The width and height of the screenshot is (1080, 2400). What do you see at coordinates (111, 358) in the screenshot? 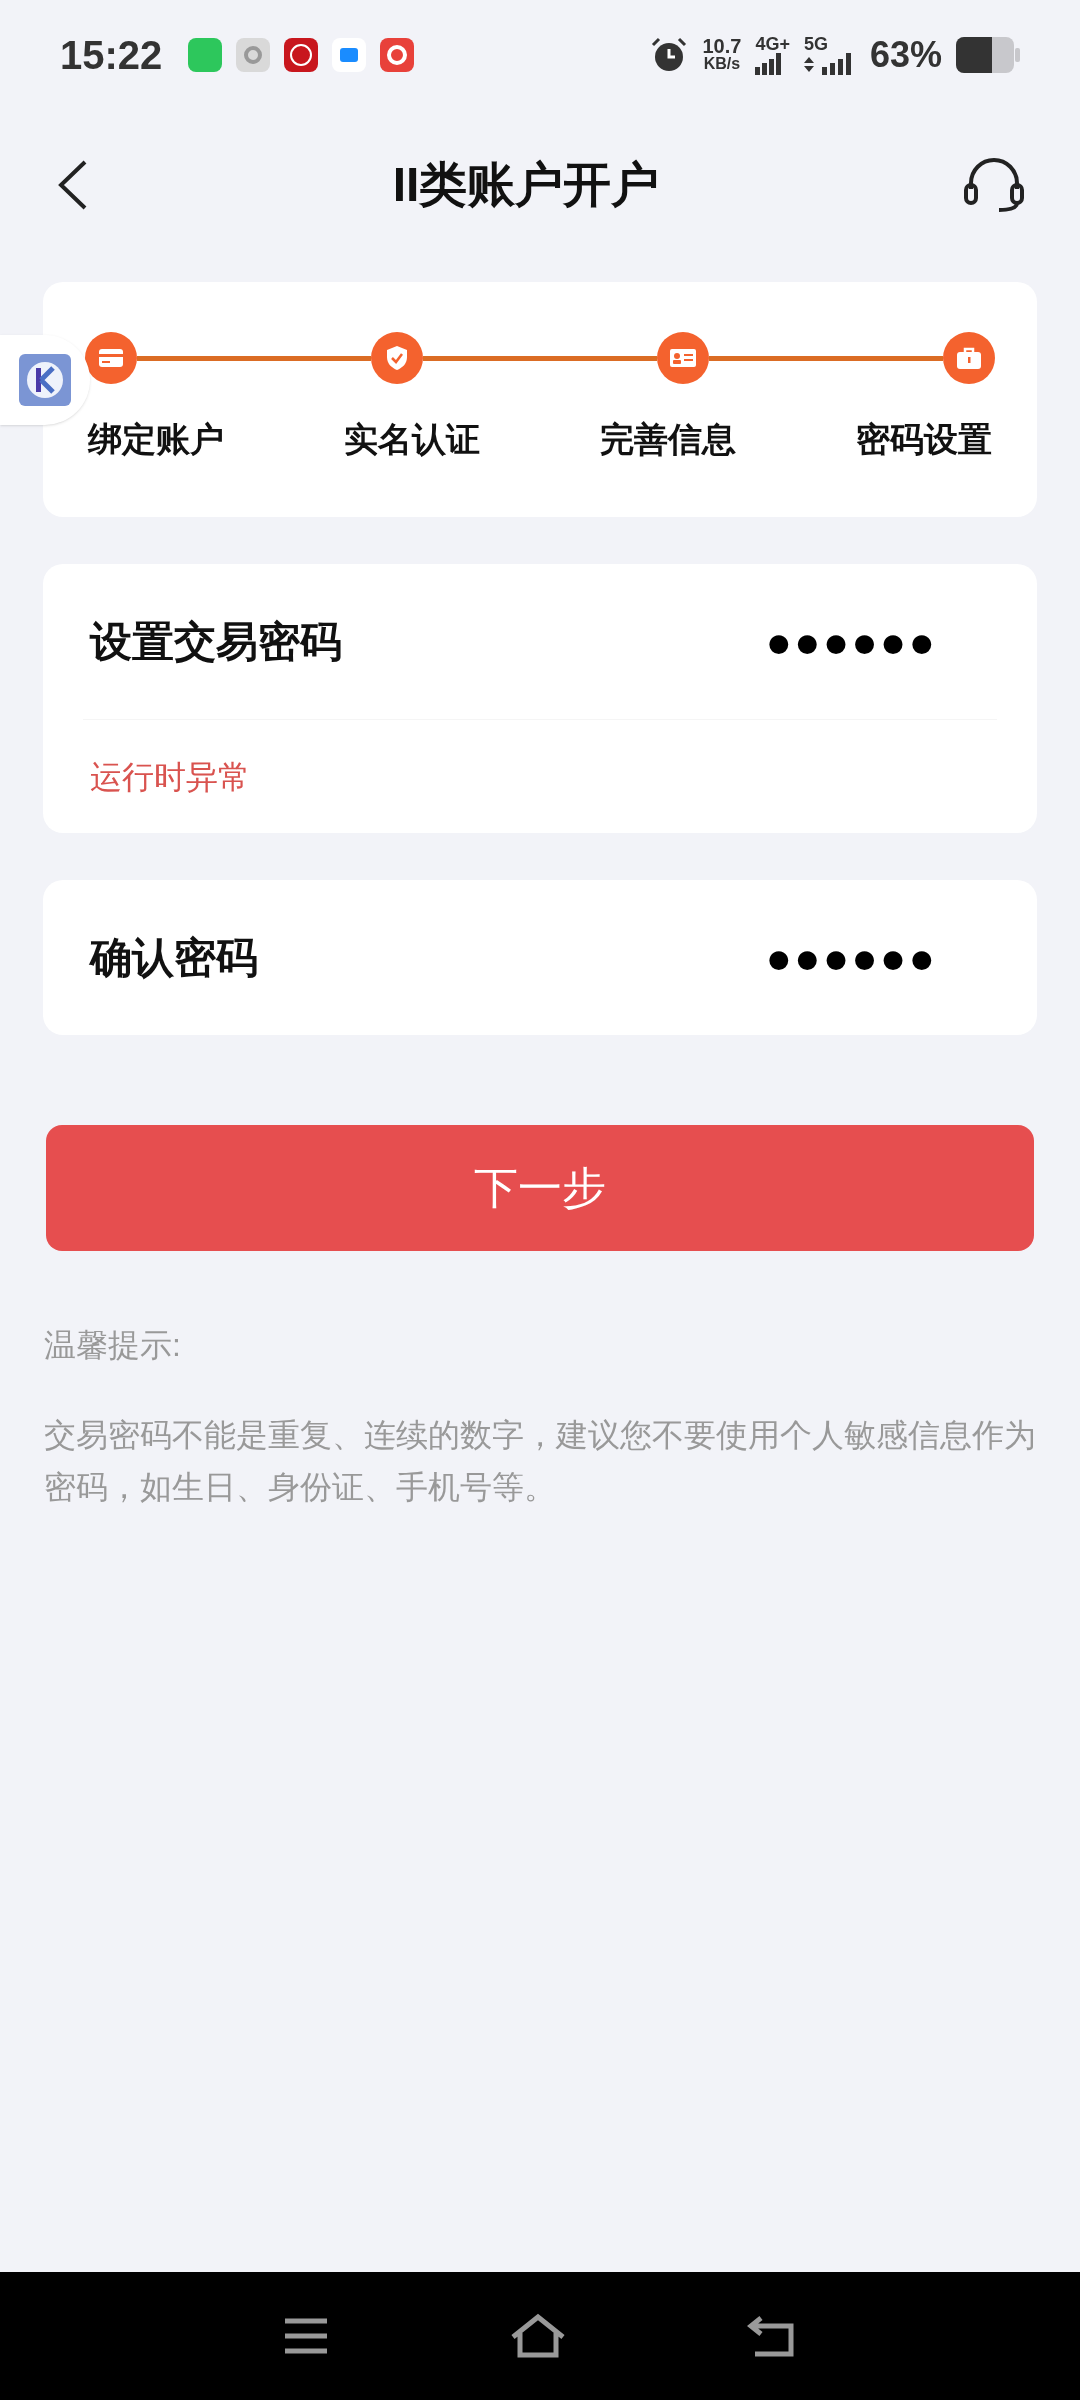
I see `card-icon` at bounding box center [111, 358].